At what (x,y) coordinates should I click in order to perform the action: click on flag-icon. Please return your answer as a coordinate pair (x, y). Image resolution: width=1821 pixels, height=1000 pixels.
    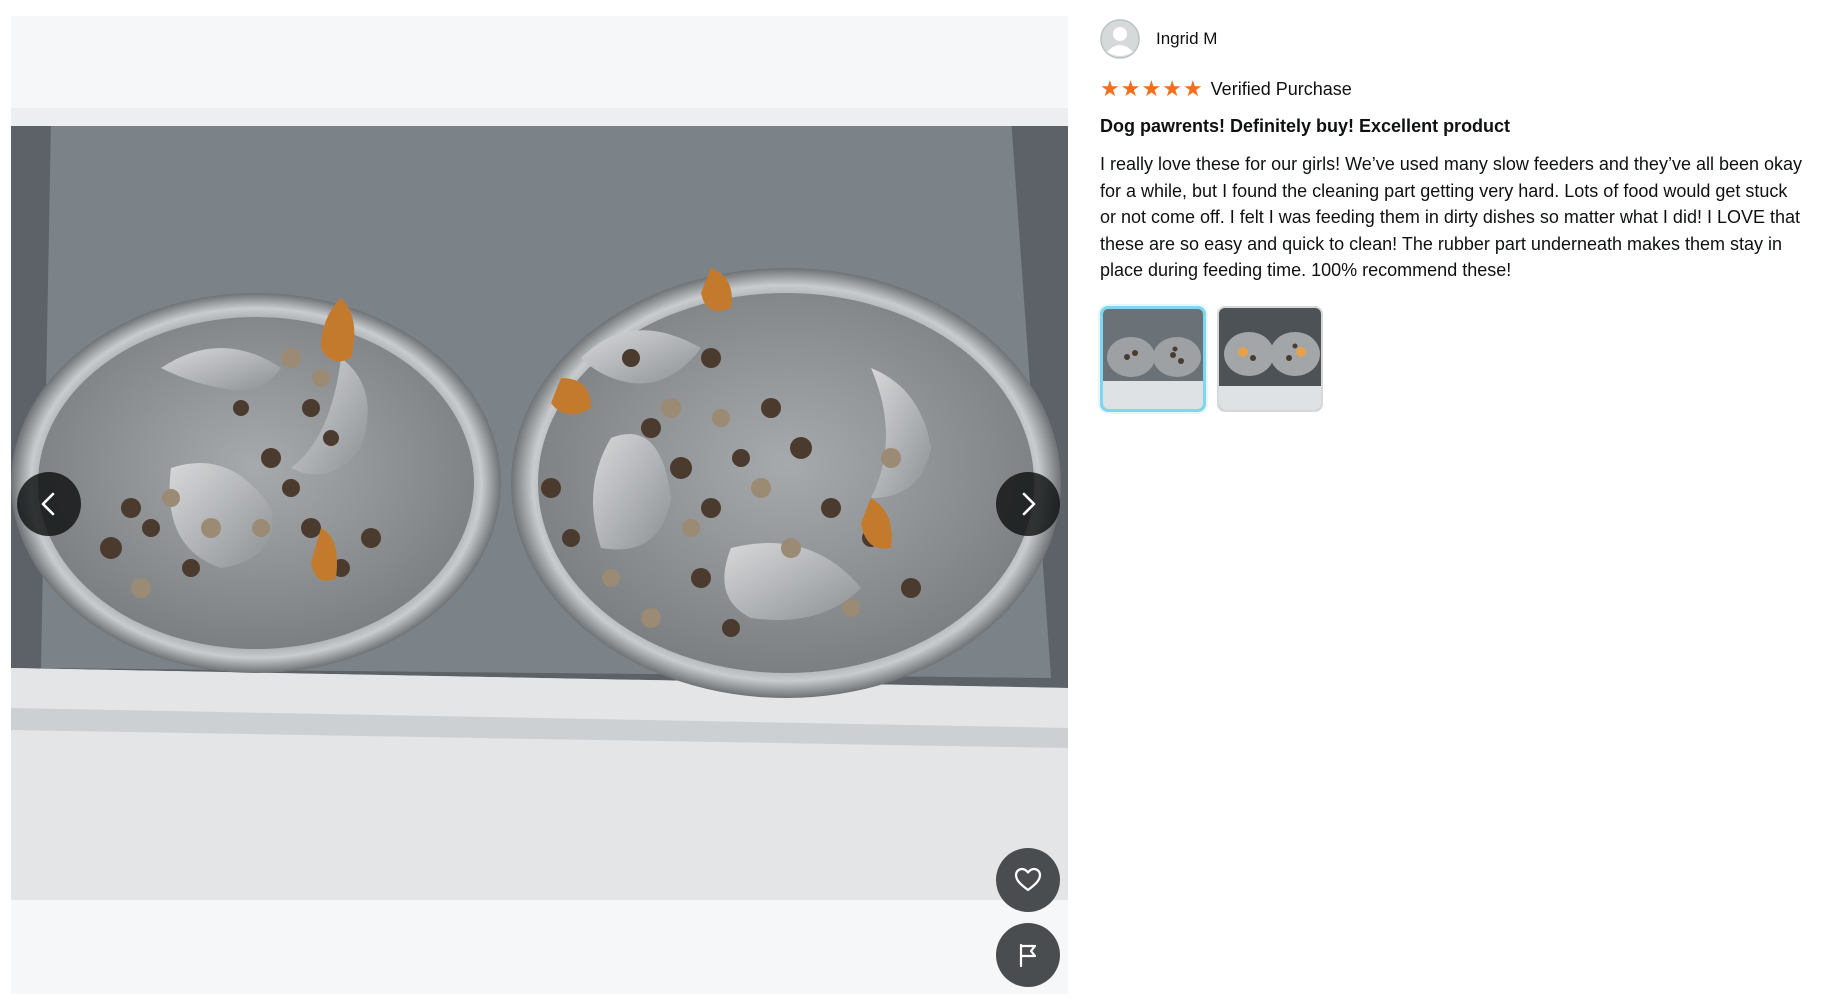
    Looking at the image, I should click on (1028, 955).